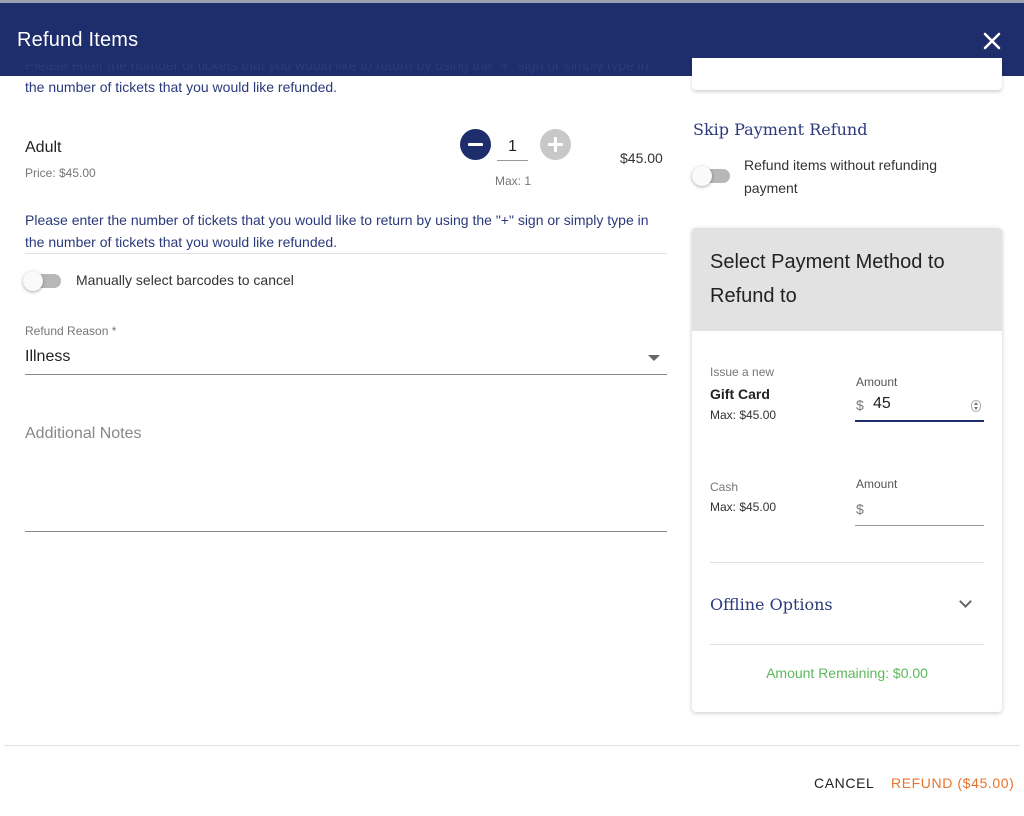 The width and height of the screenshot is (1024, 816). Describe the element at coordinates (78, 40) in the screenshot. I see `dialog-title: Refund Items` at that location.